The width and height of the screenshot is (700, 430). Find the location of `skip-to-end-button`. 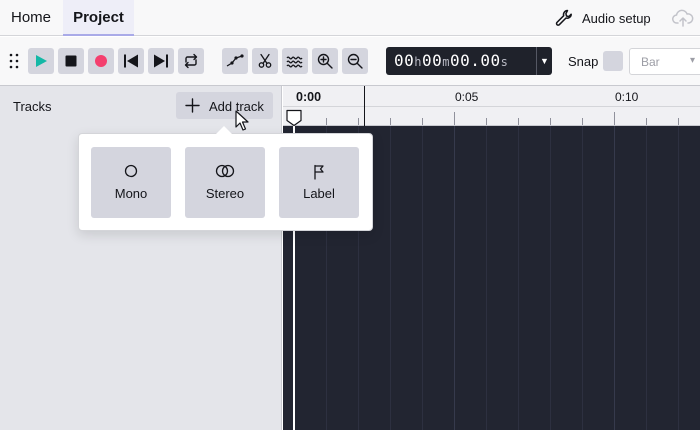

skip-to-end-button is located at coordinates (161, 61).